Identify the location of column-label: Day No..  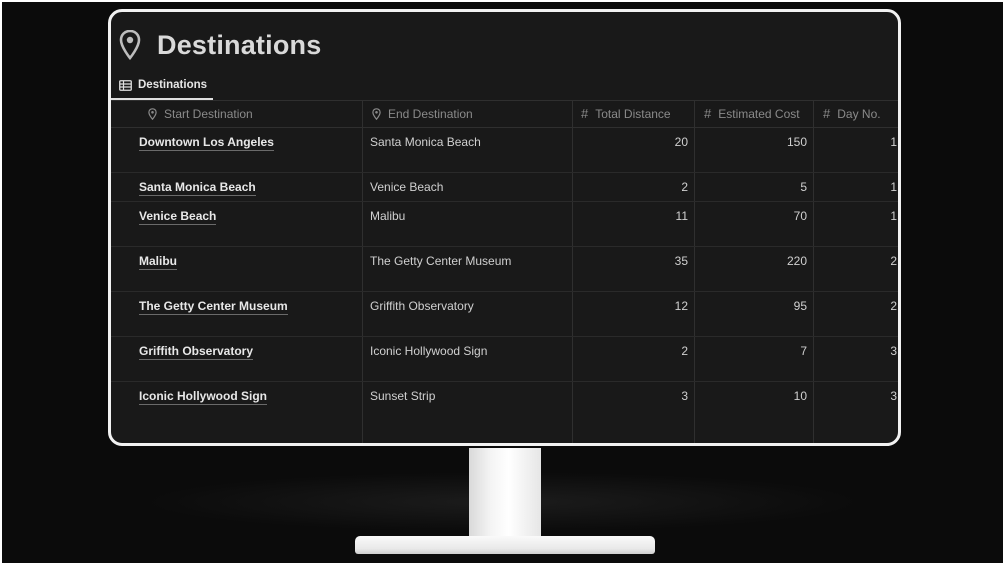
(859, 113).